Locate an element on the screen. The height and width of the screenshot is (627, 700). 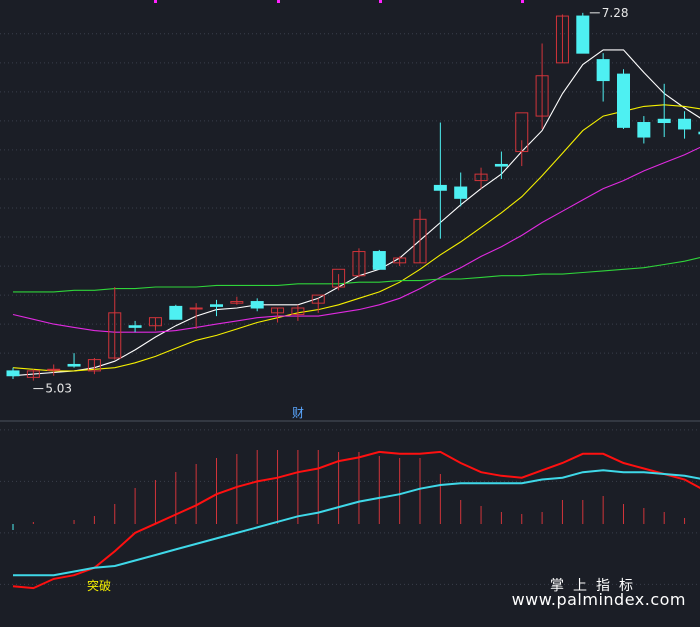
ma60-line is located at coordinates (356, 274).